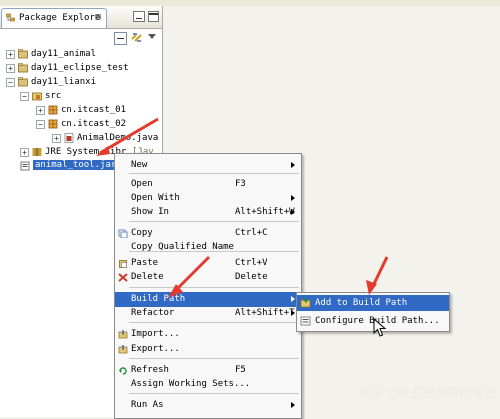 The image size is (500, 419). Describe the element at coordinates (155, 198) in the screenshot. I see `menu-item-label: Open With` at that location.